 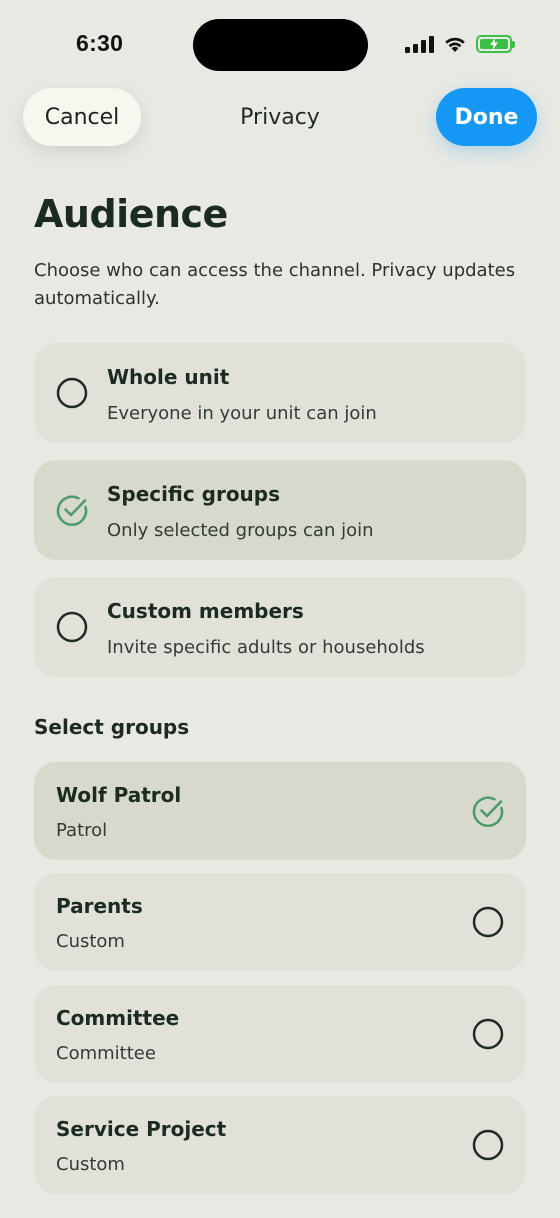 I want to click on status-bar: 6:30, so click(x=280, y=45).